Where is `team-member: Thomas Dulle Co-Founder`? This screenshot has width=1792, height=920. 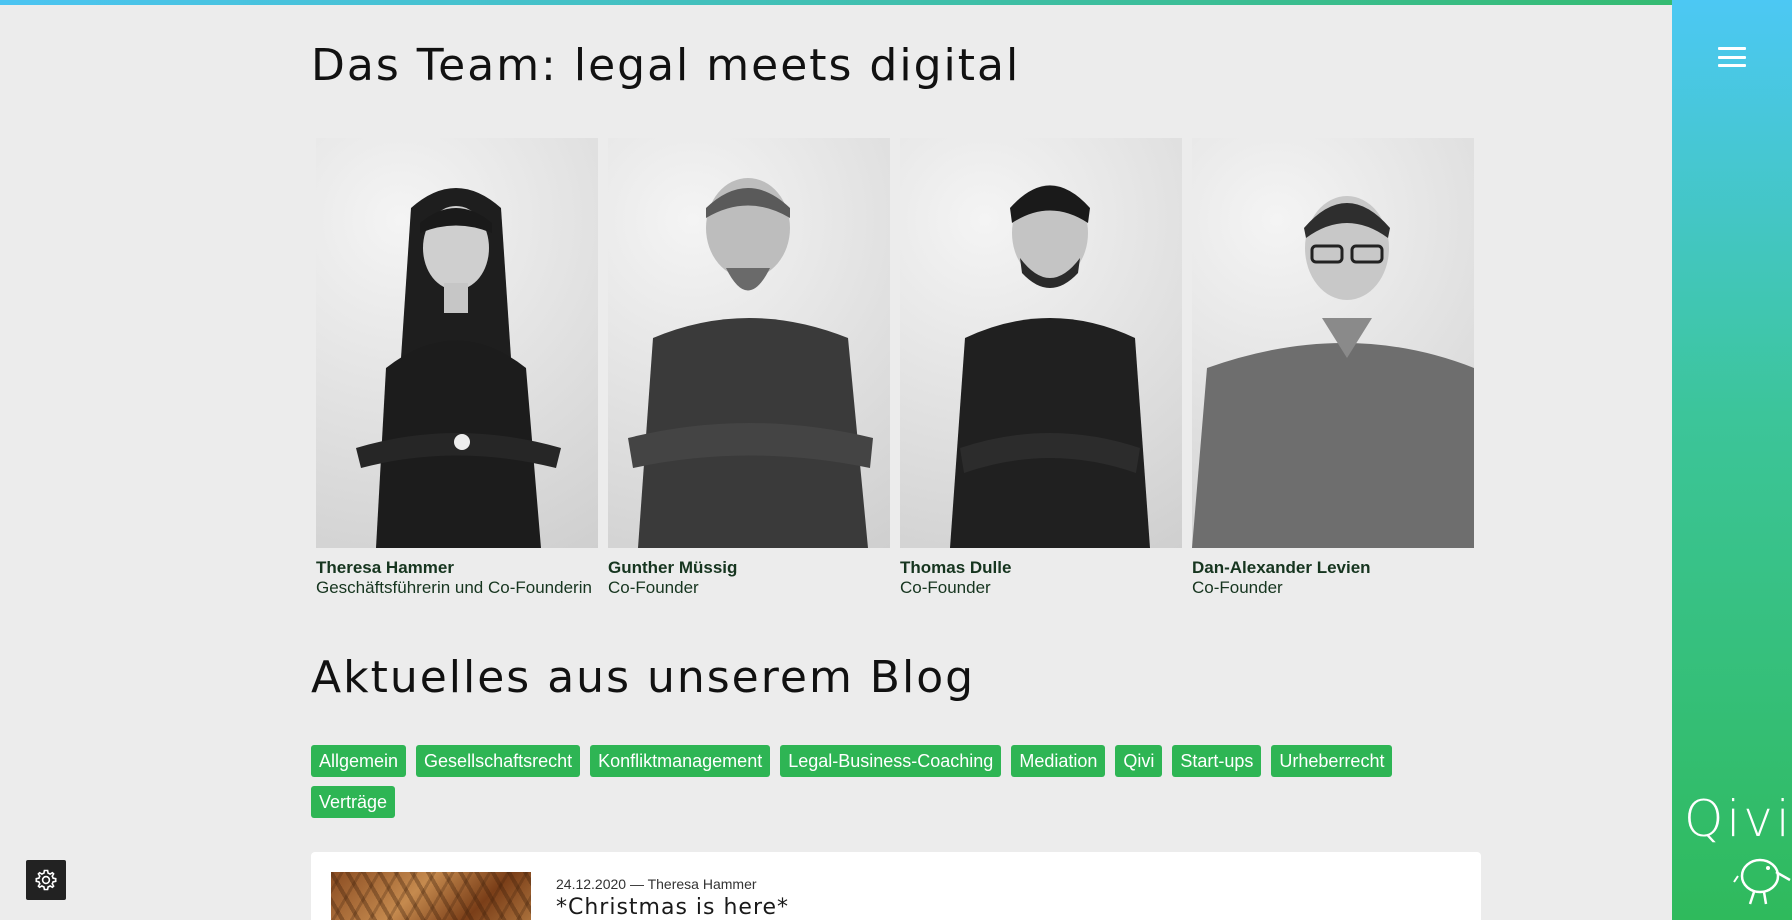
team-member: Thomas Dulle Co-Founder is located at coordinates (1041, 368).